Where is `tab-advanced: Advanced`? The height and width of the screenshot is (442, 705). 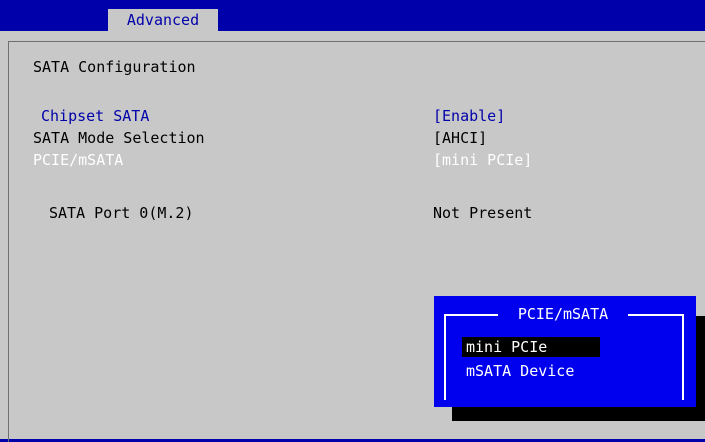 tab-advanced: Advanced is located at coordinates (163, 20).